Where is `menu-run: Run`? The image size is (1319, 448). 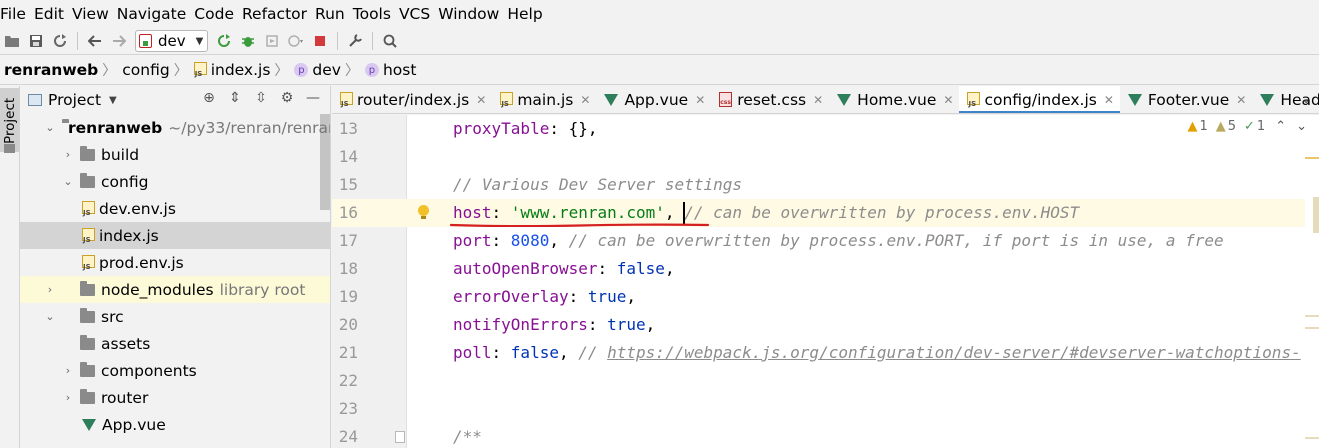 menu-run: Run is located at coordinates (334, 14).